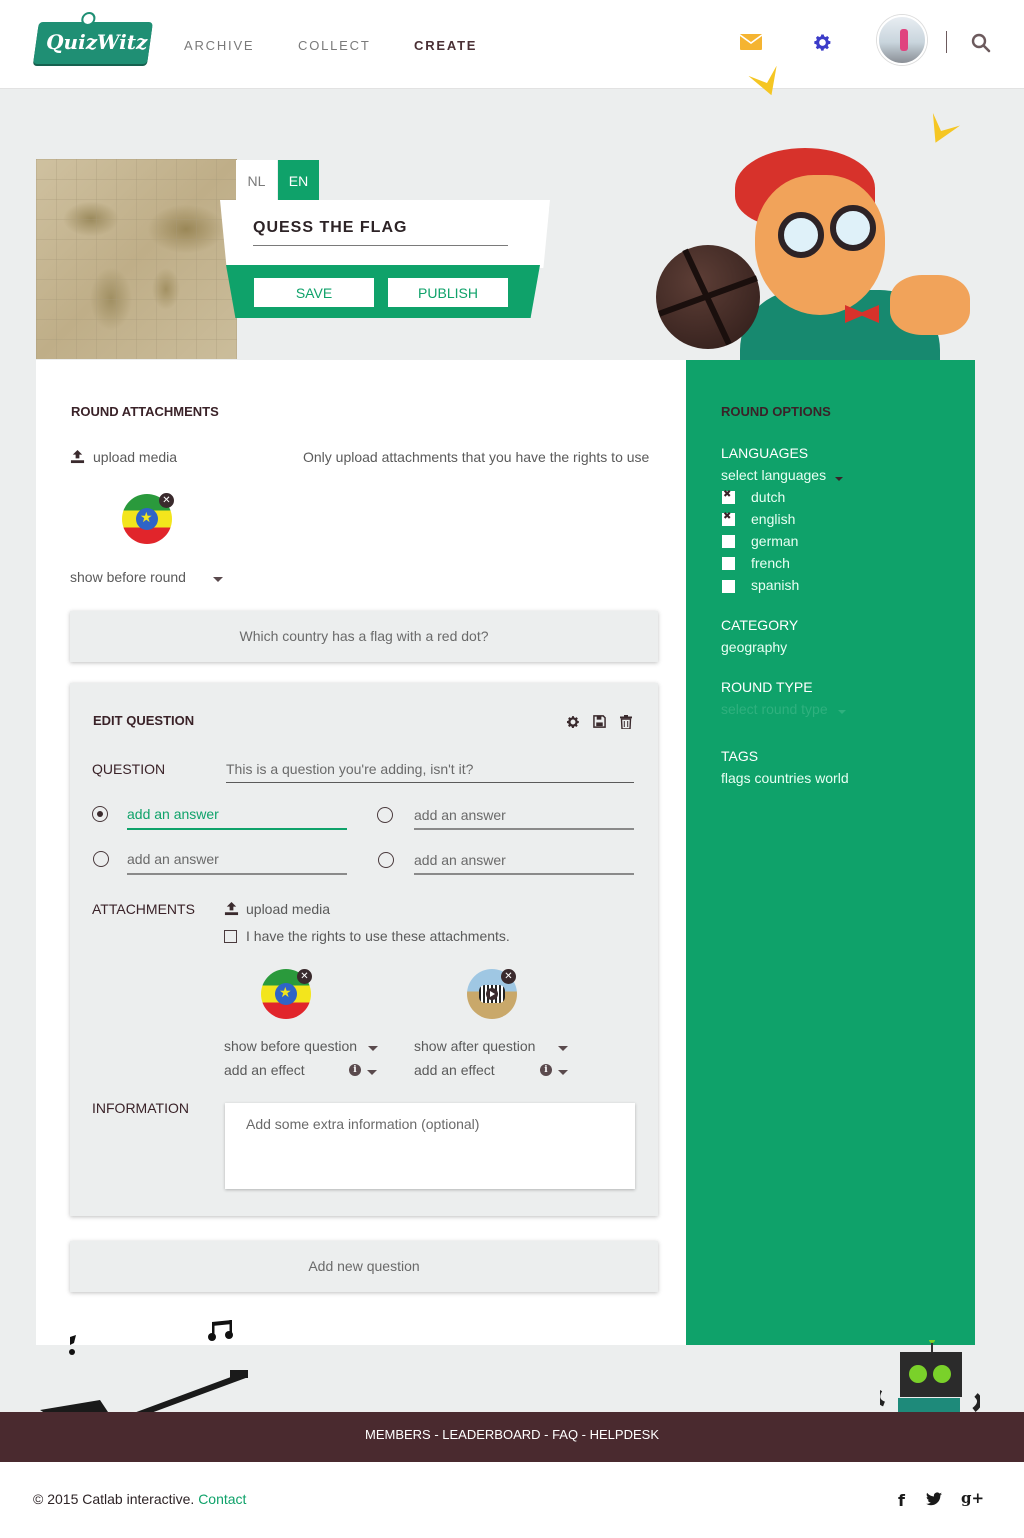 This screenshot has width=1024, height=1538. I want to click on language-checkbox-german, so click(728, 541).